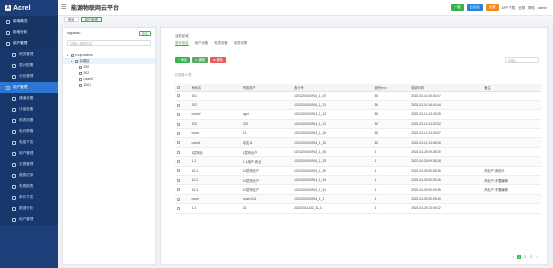  Describe the element at coordinates (182, 208) in the screenshot. I see `row-select-cell` at that location.